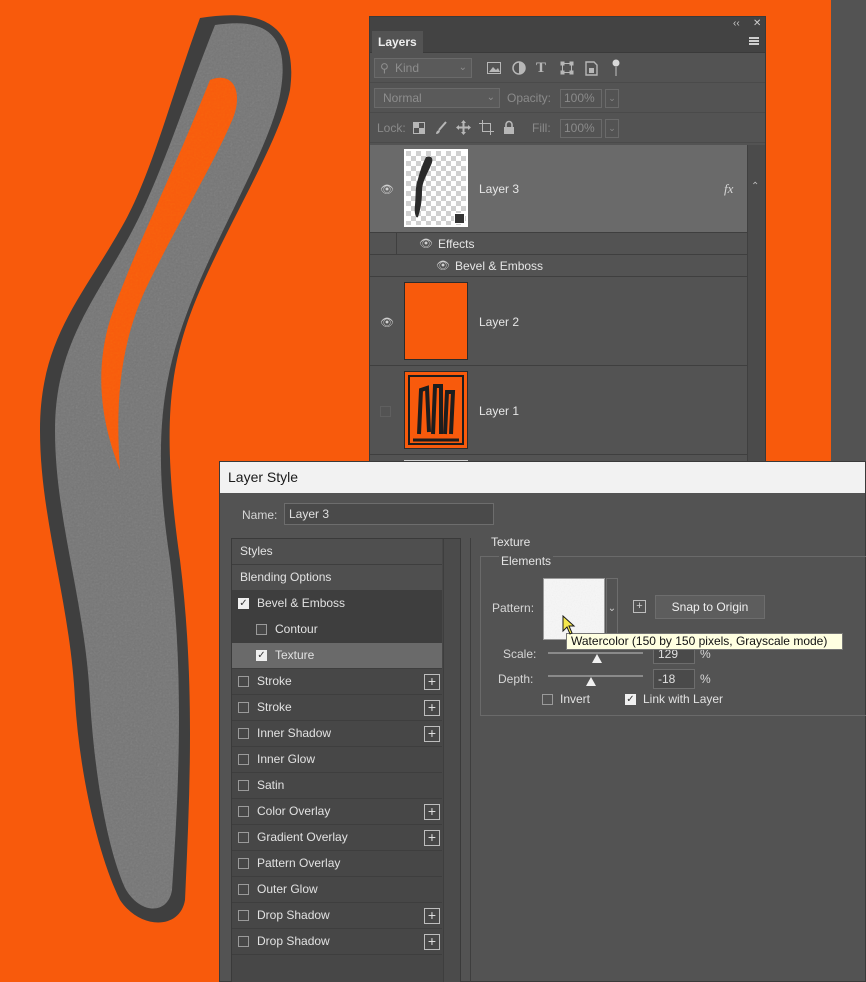 The image size is (866, 982). I want to click on layer-name: Layer 1, so click(499, 411).